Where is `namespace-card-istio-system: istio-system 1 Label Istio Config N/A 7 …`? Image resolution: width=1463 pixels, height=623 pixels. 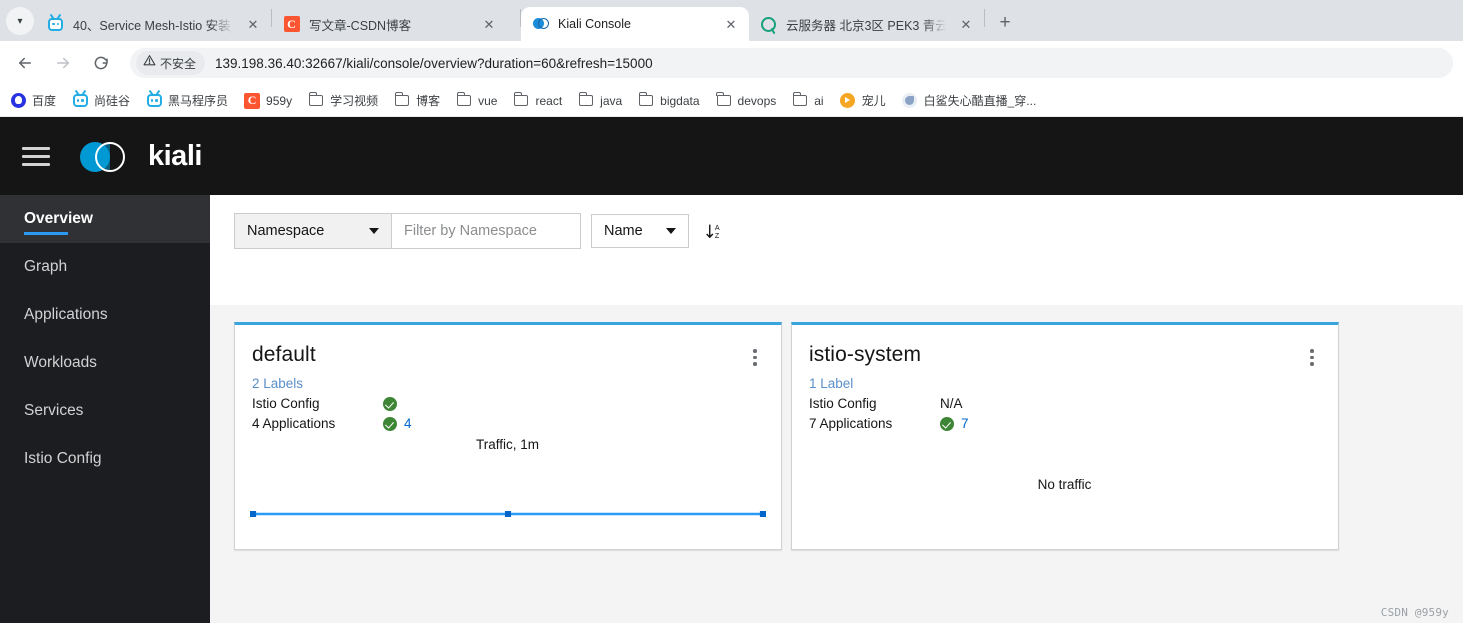 namespace-card-istio-system: istio-system 1 Label Istio Config N/A 7 … is located at coordinates (1065, 436).